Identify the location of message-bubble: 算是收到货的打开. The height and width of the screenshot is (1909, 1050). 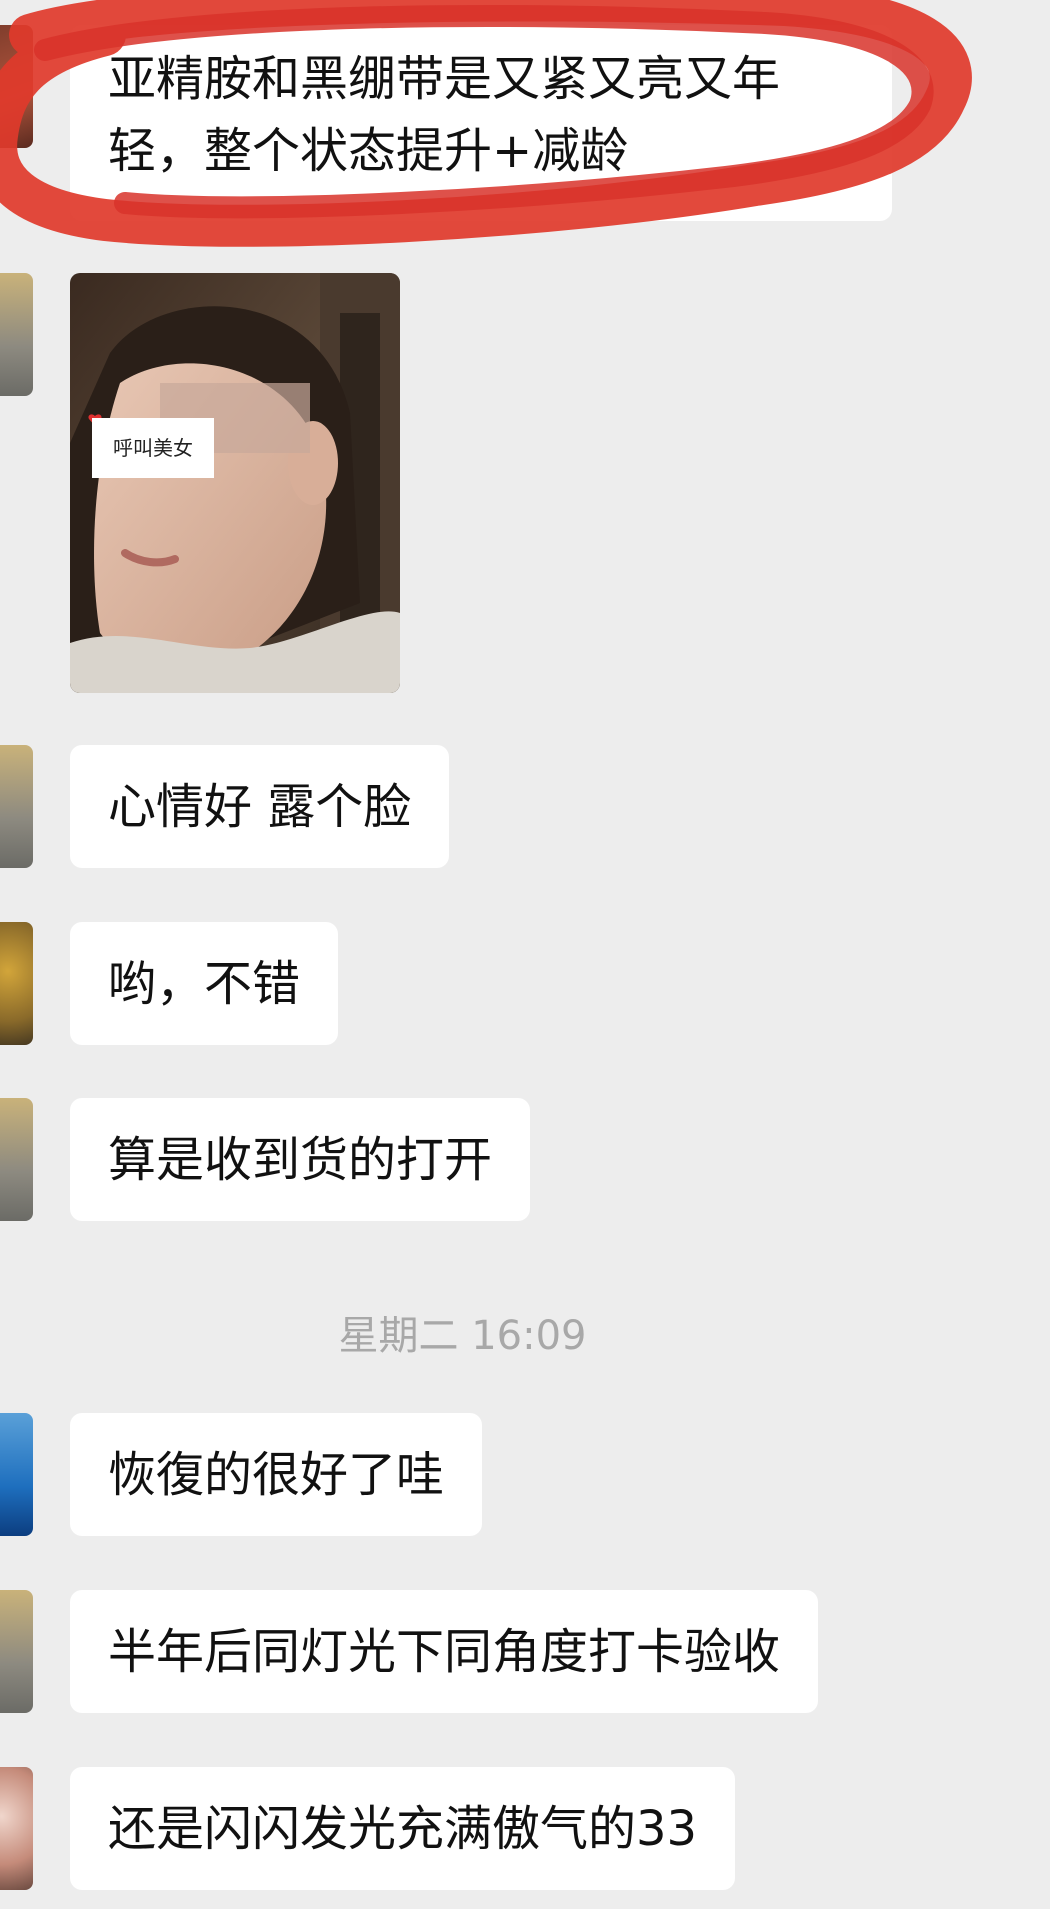
(300, 1159).